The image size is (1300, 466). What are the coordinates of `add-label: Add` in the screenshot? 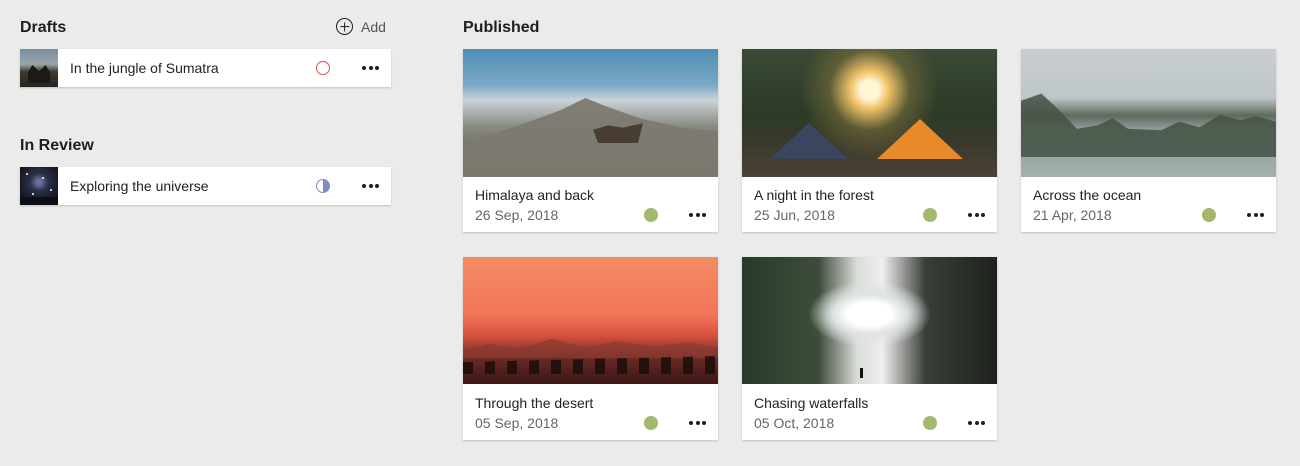 It's located at (373, 26).